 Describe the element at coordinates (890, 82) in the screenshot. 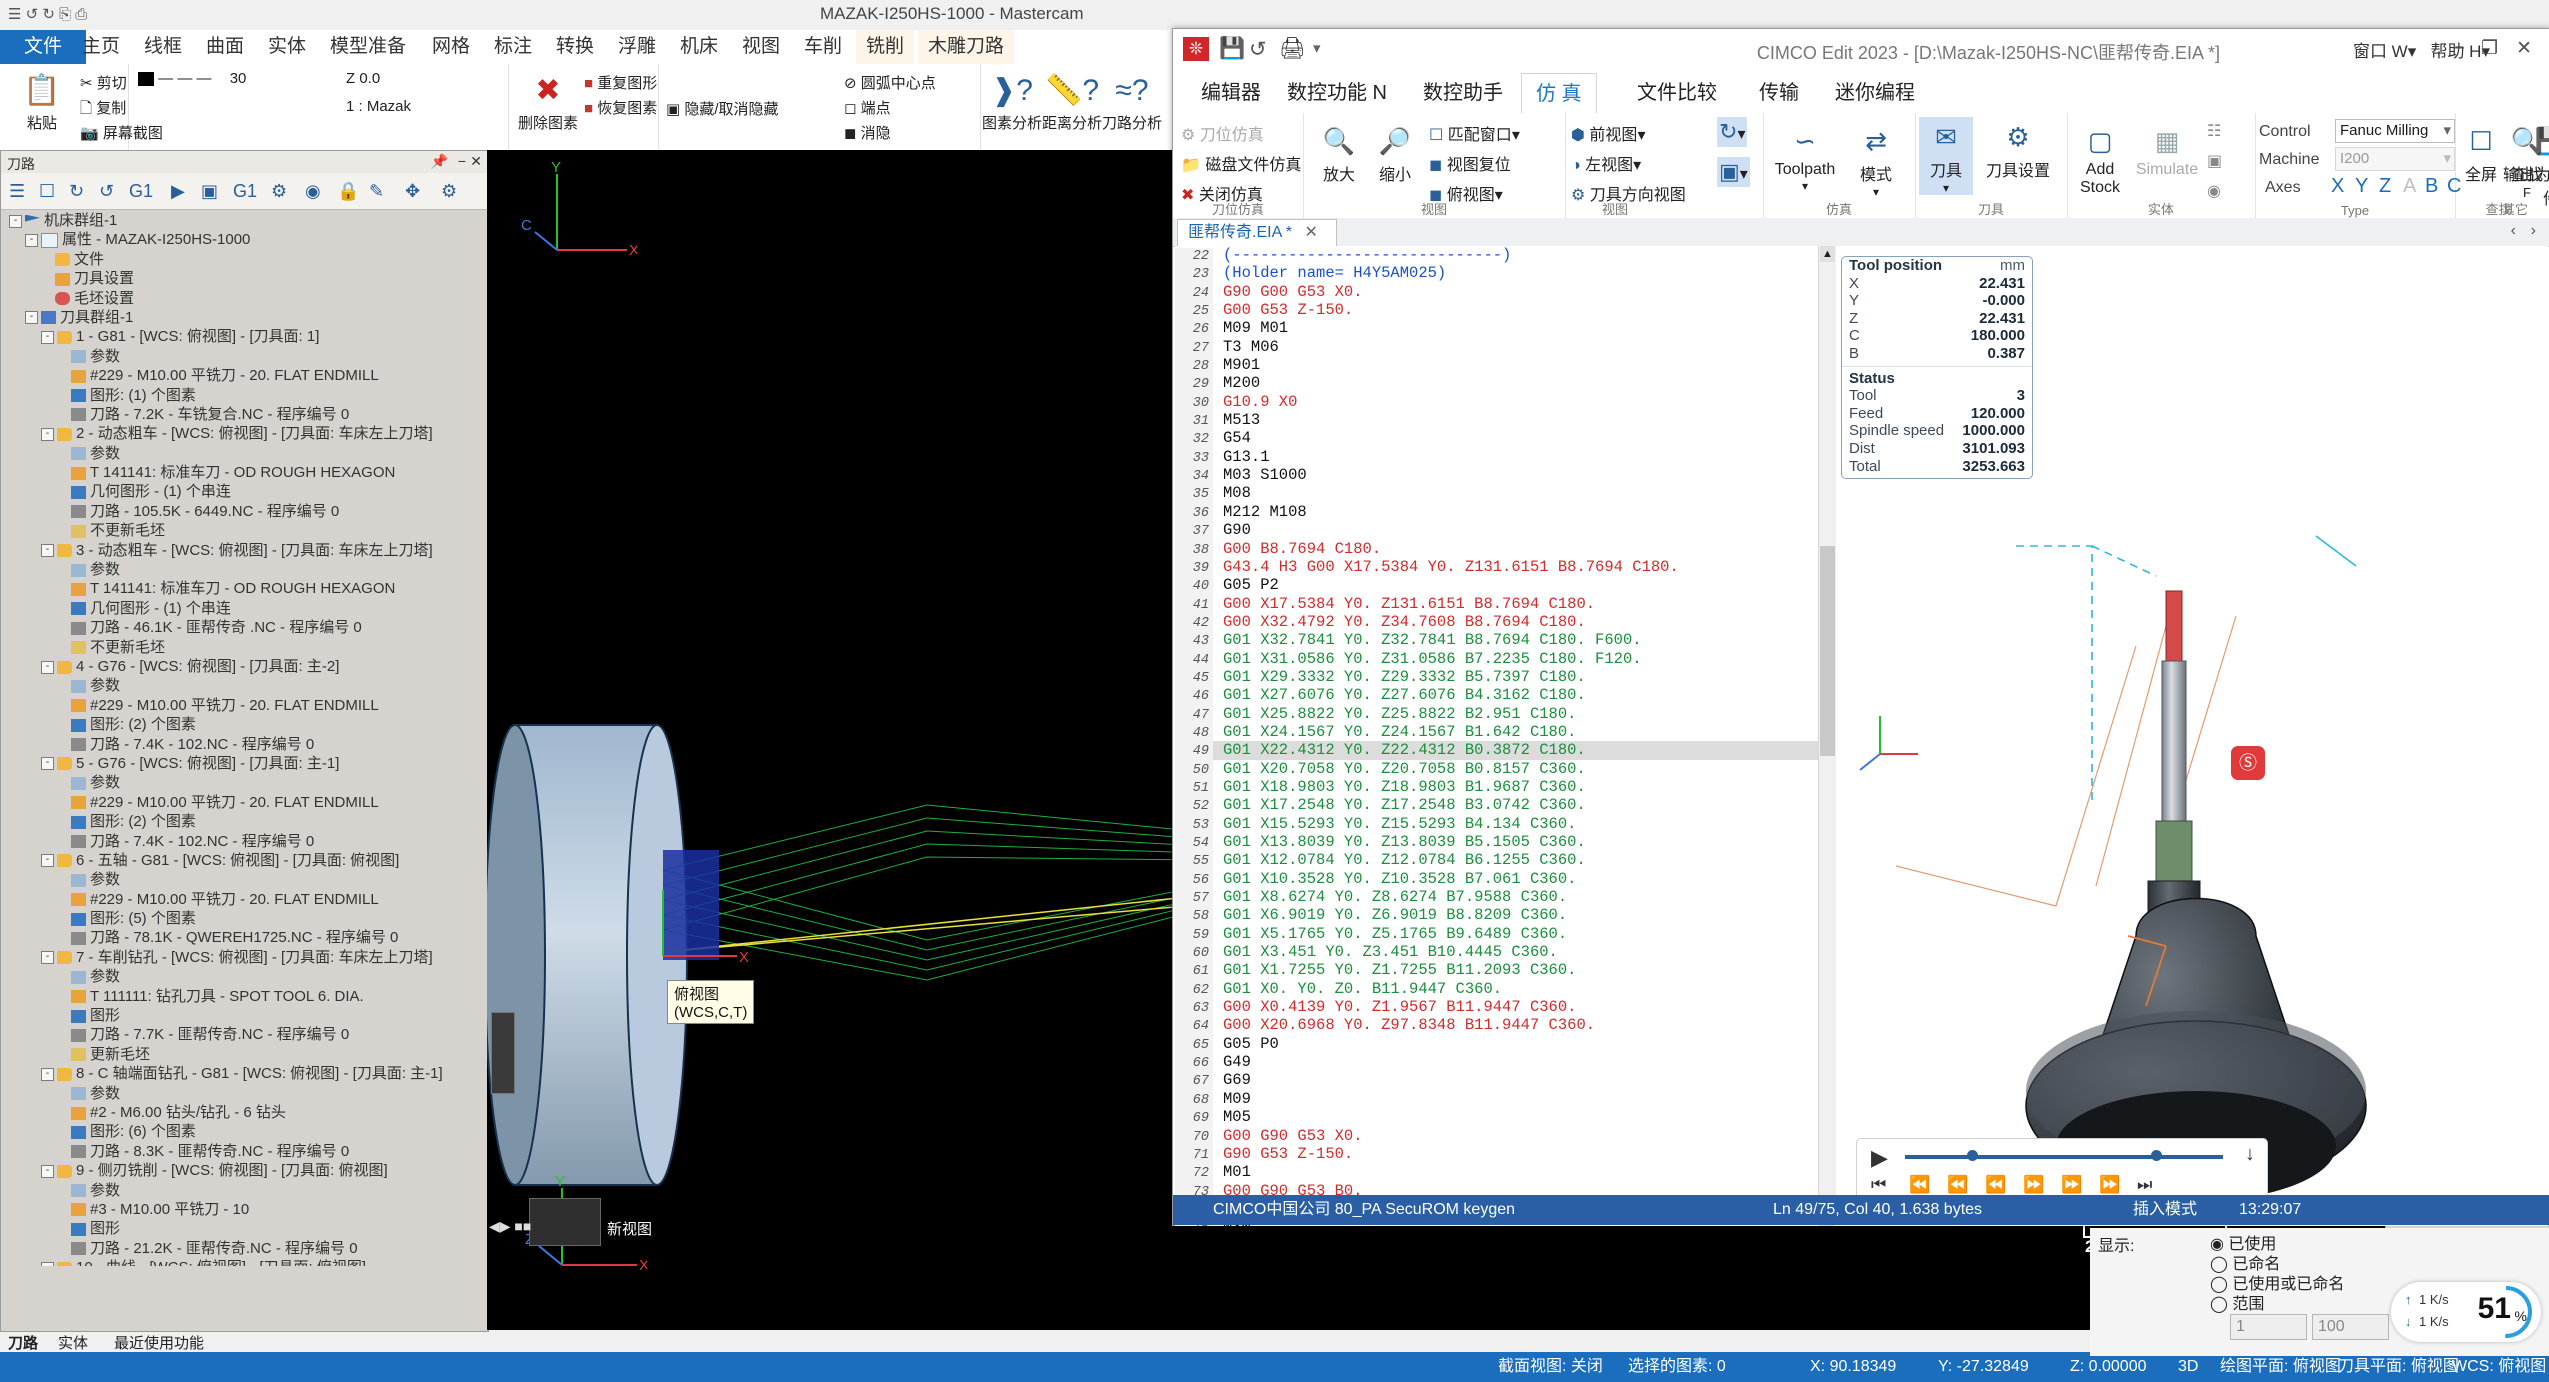

I see `arc-center-point-button: ⊘ 圆弧中心点` at that location.